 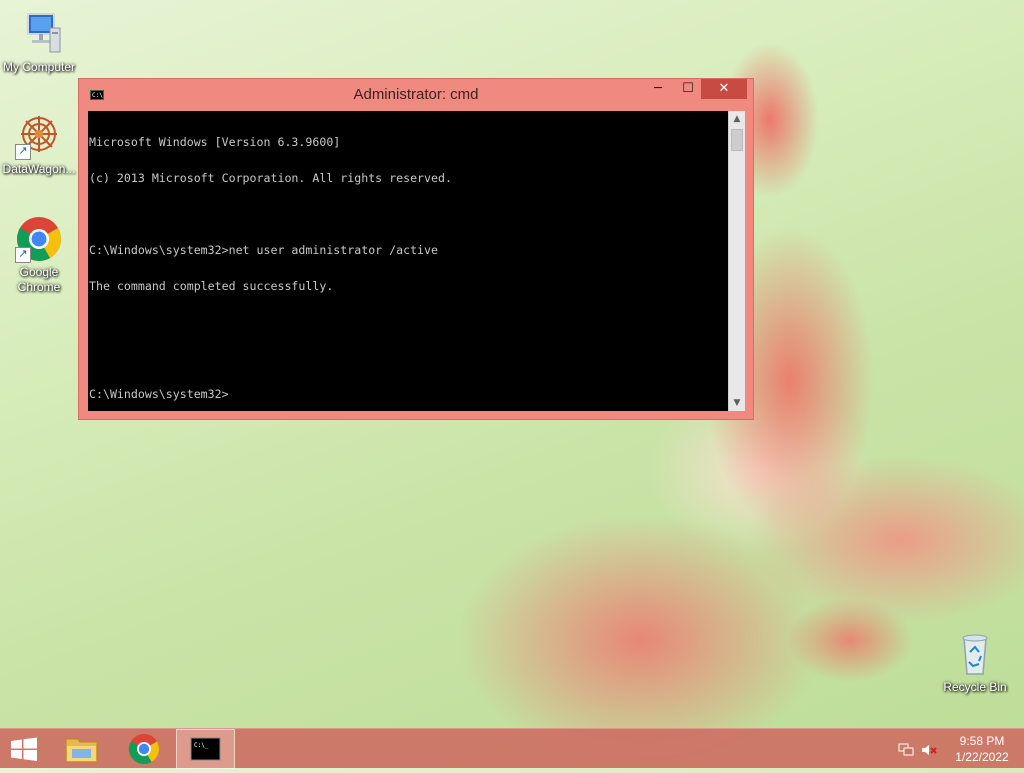 What do you see at coordinates (159, 394) in the screenshot?
I see `console-prompt-line: C:\Windows\system32>` at bounding box center [159, 394].